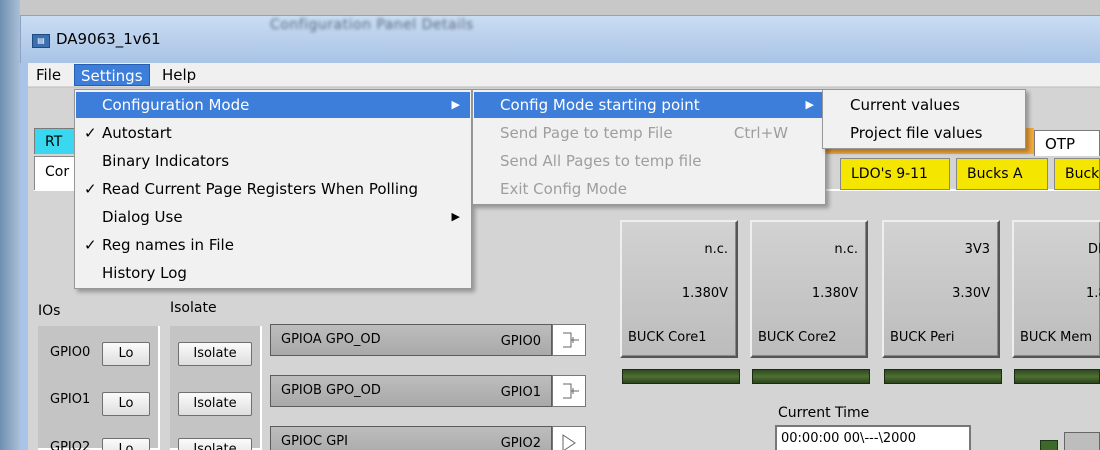 This screenshot has width=1100, height=450. What do you see at coordinates (716, 249) in the screenshot?
I see `buck-core1-rail: n.c.` at bounding box center [716, 249].